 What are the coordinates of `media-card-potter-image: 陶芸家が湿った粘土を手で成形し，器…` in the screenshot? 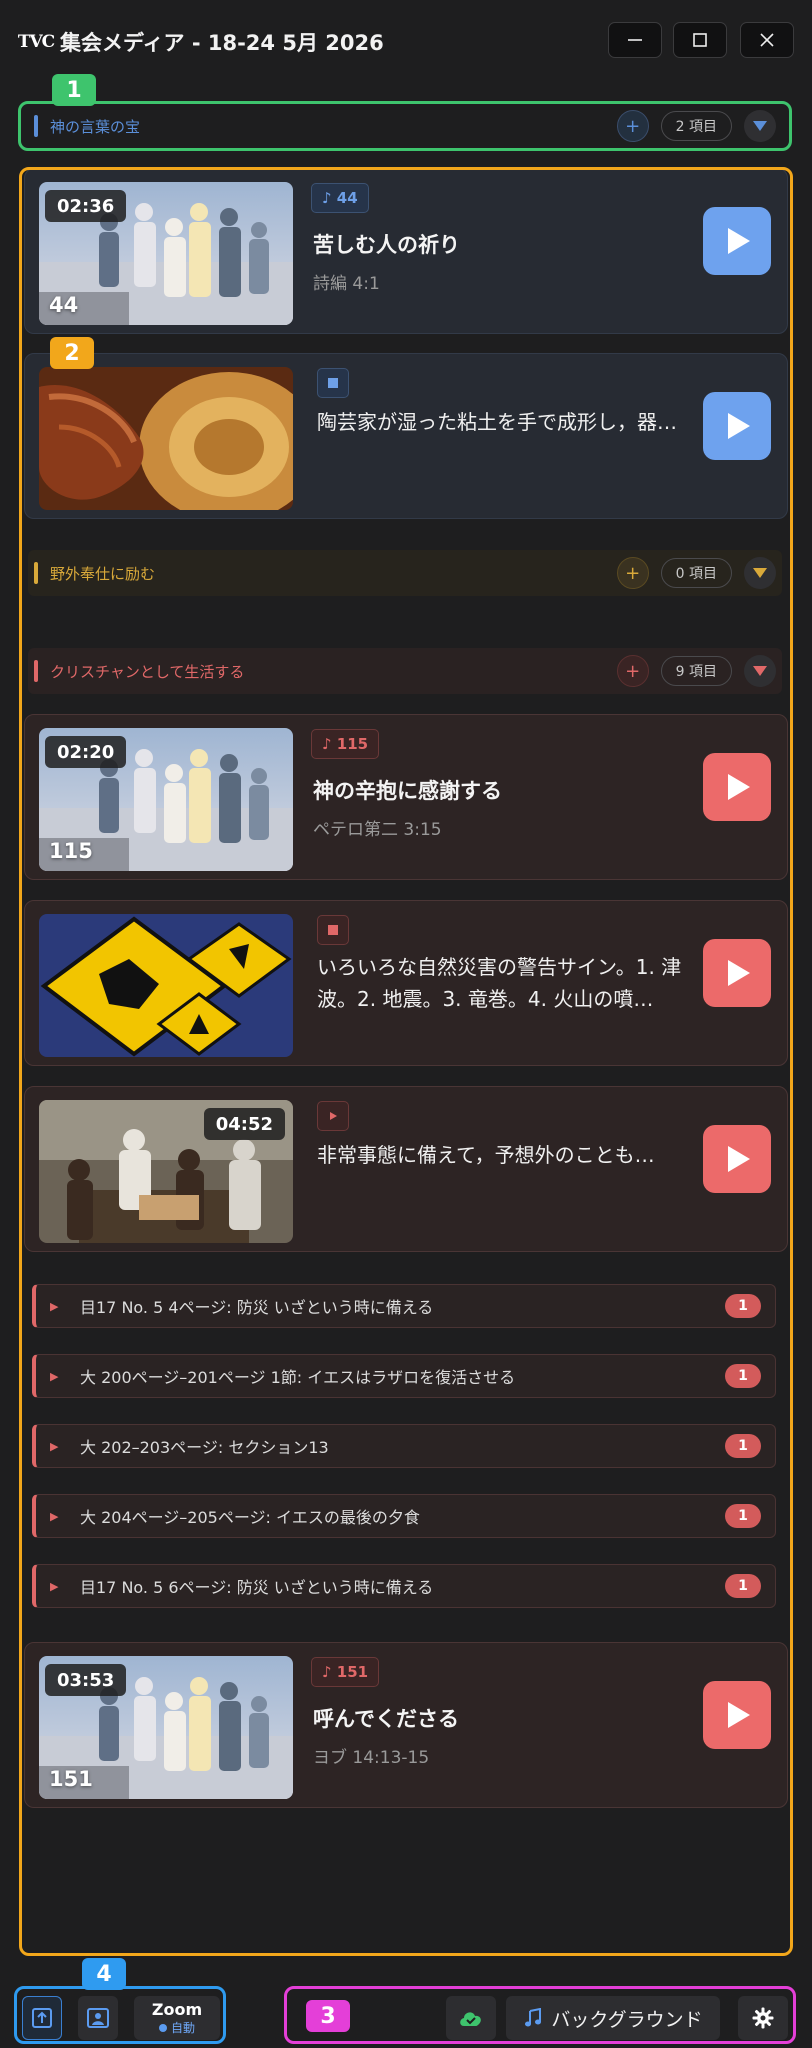 It's located at (406, 436).